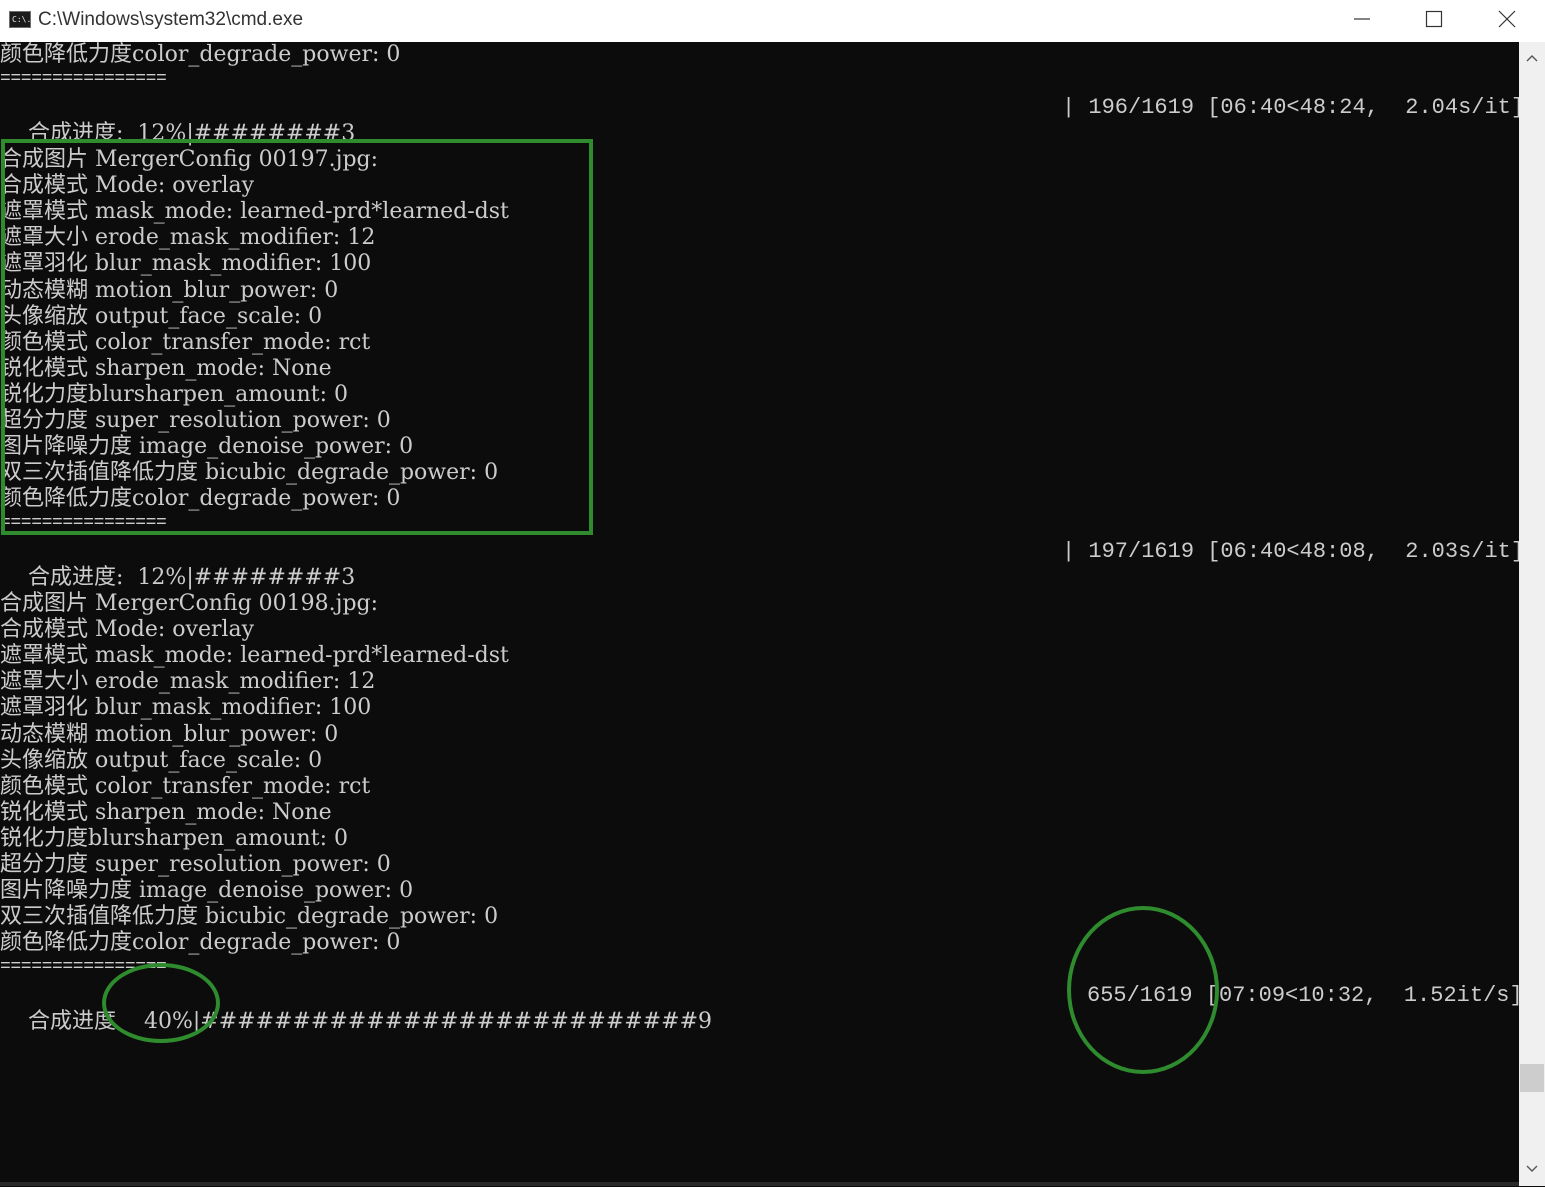 The height and width of the screenshot is (1187, 1545). What do you see at coordinates (200, 54) in the screenshot?
I see `console-line: 颜色降低力度color_degrade_power: 0` at bounding box center [200, 54].